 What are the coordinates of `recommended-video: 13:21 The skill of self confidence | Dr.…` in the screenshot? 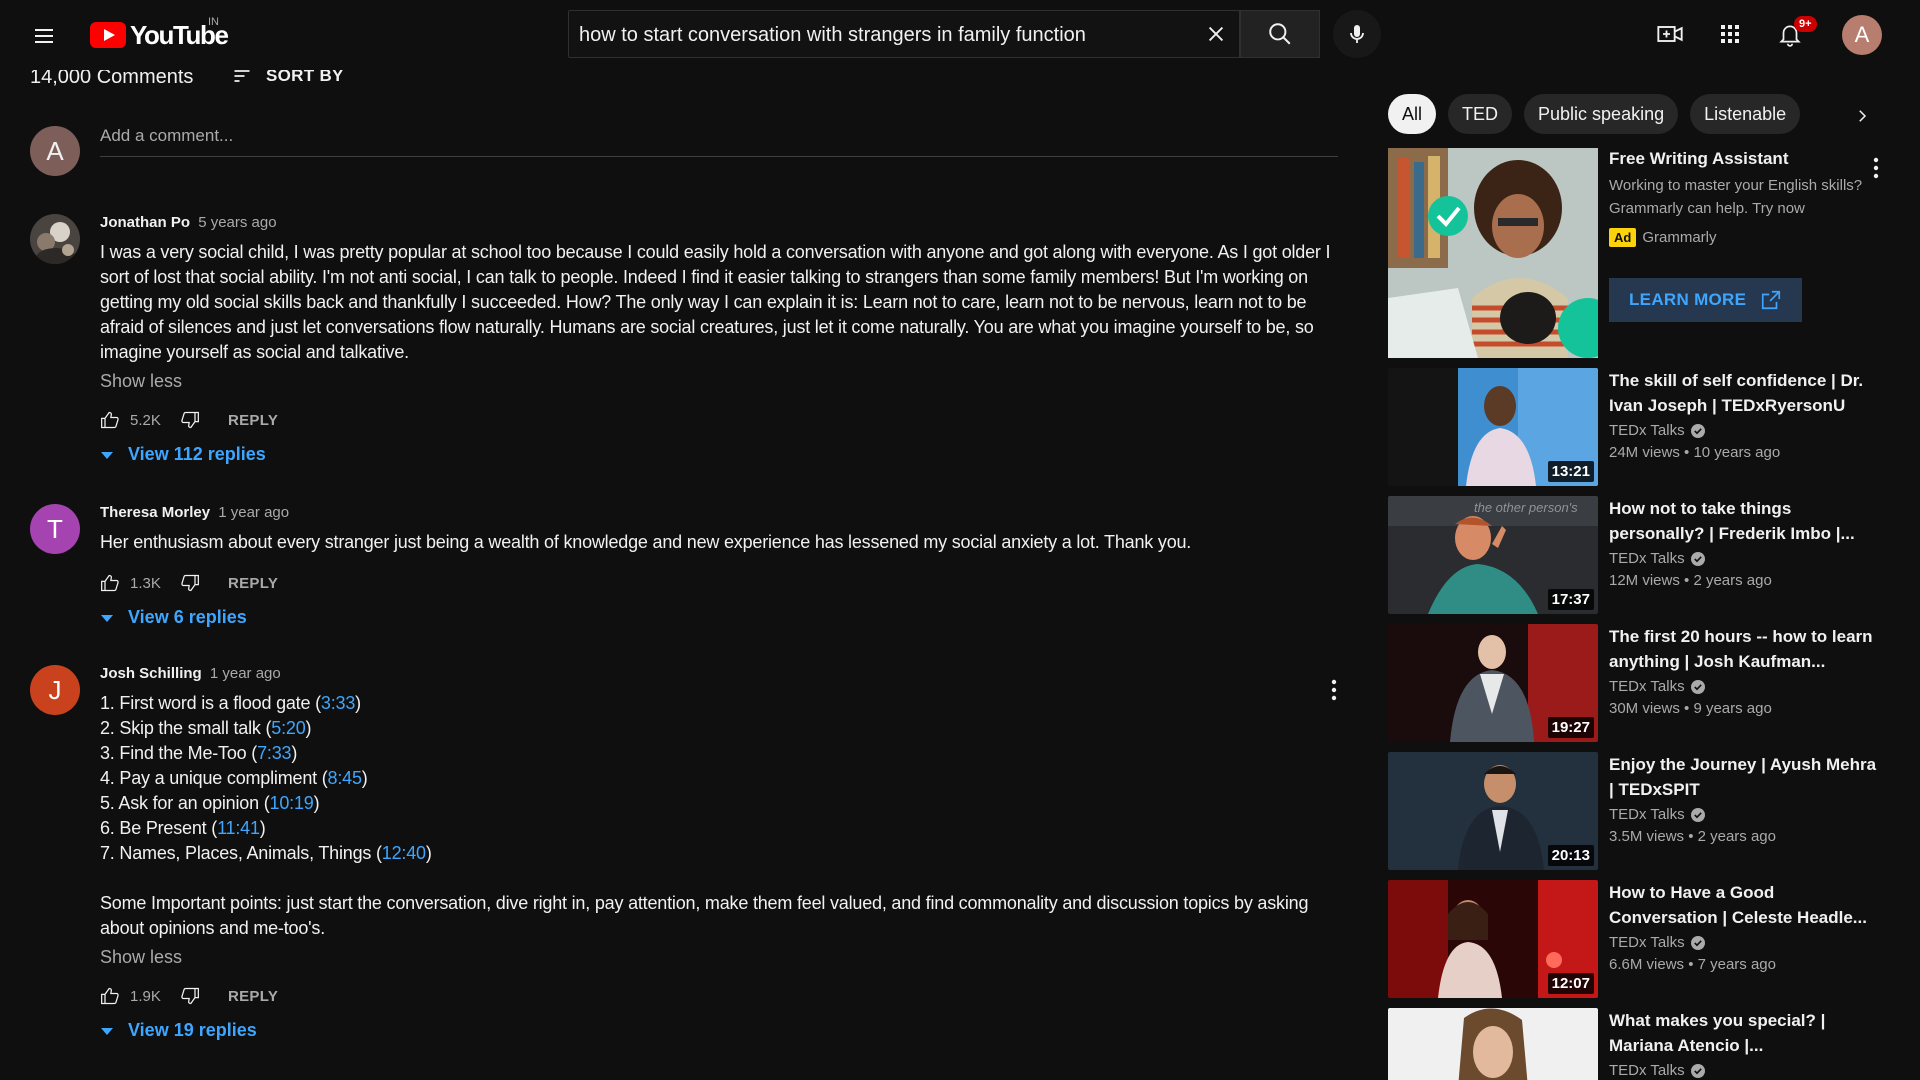 It's located at (1638, 427).